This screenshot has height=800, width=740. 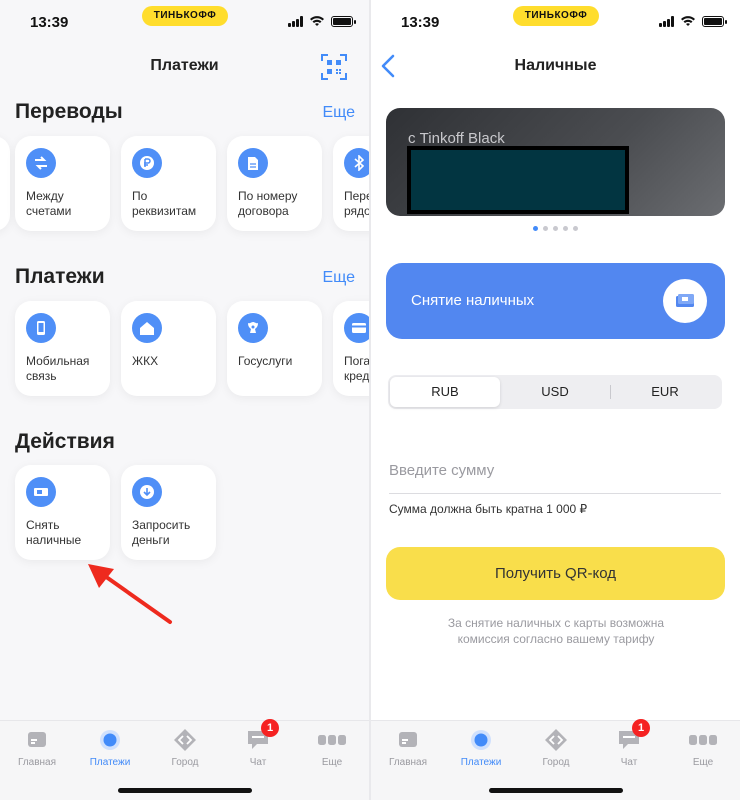 What do you see at coordinates (49, 203) in the screenshot?
I see `tile-label: Между счетами` at bounding box center [49, 203].